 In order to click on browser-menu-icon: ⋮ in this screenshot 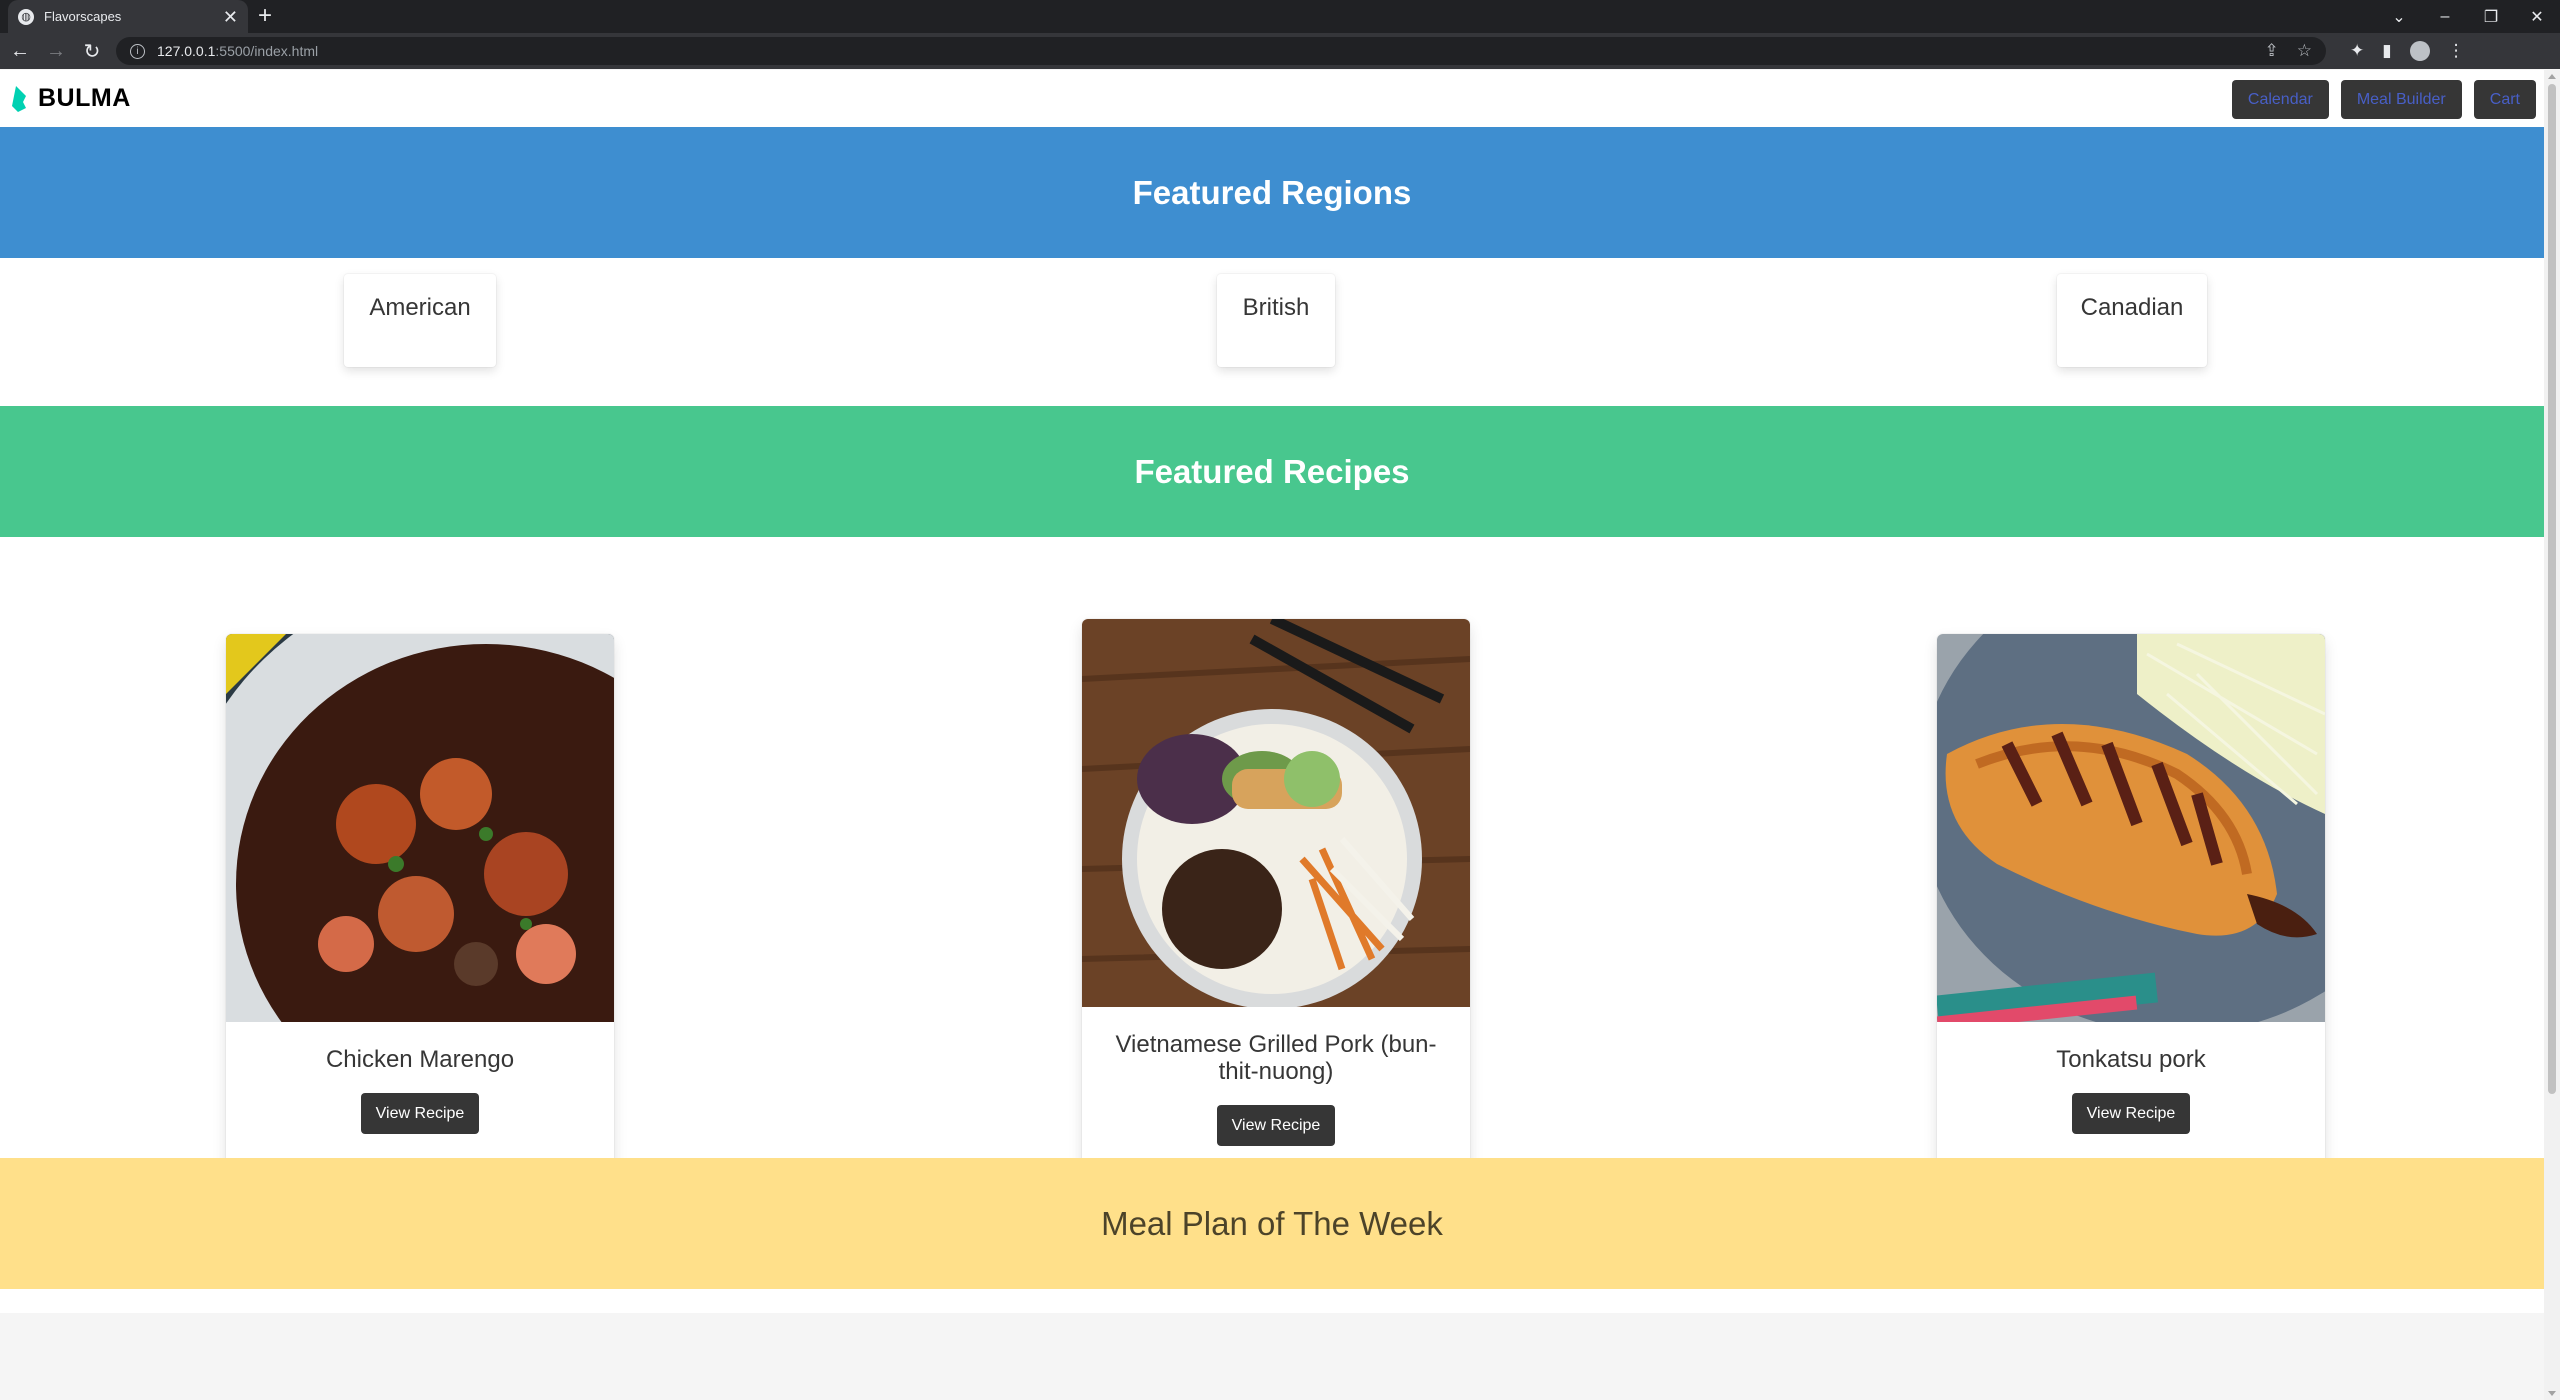, I will do `click(2456, 51)`.